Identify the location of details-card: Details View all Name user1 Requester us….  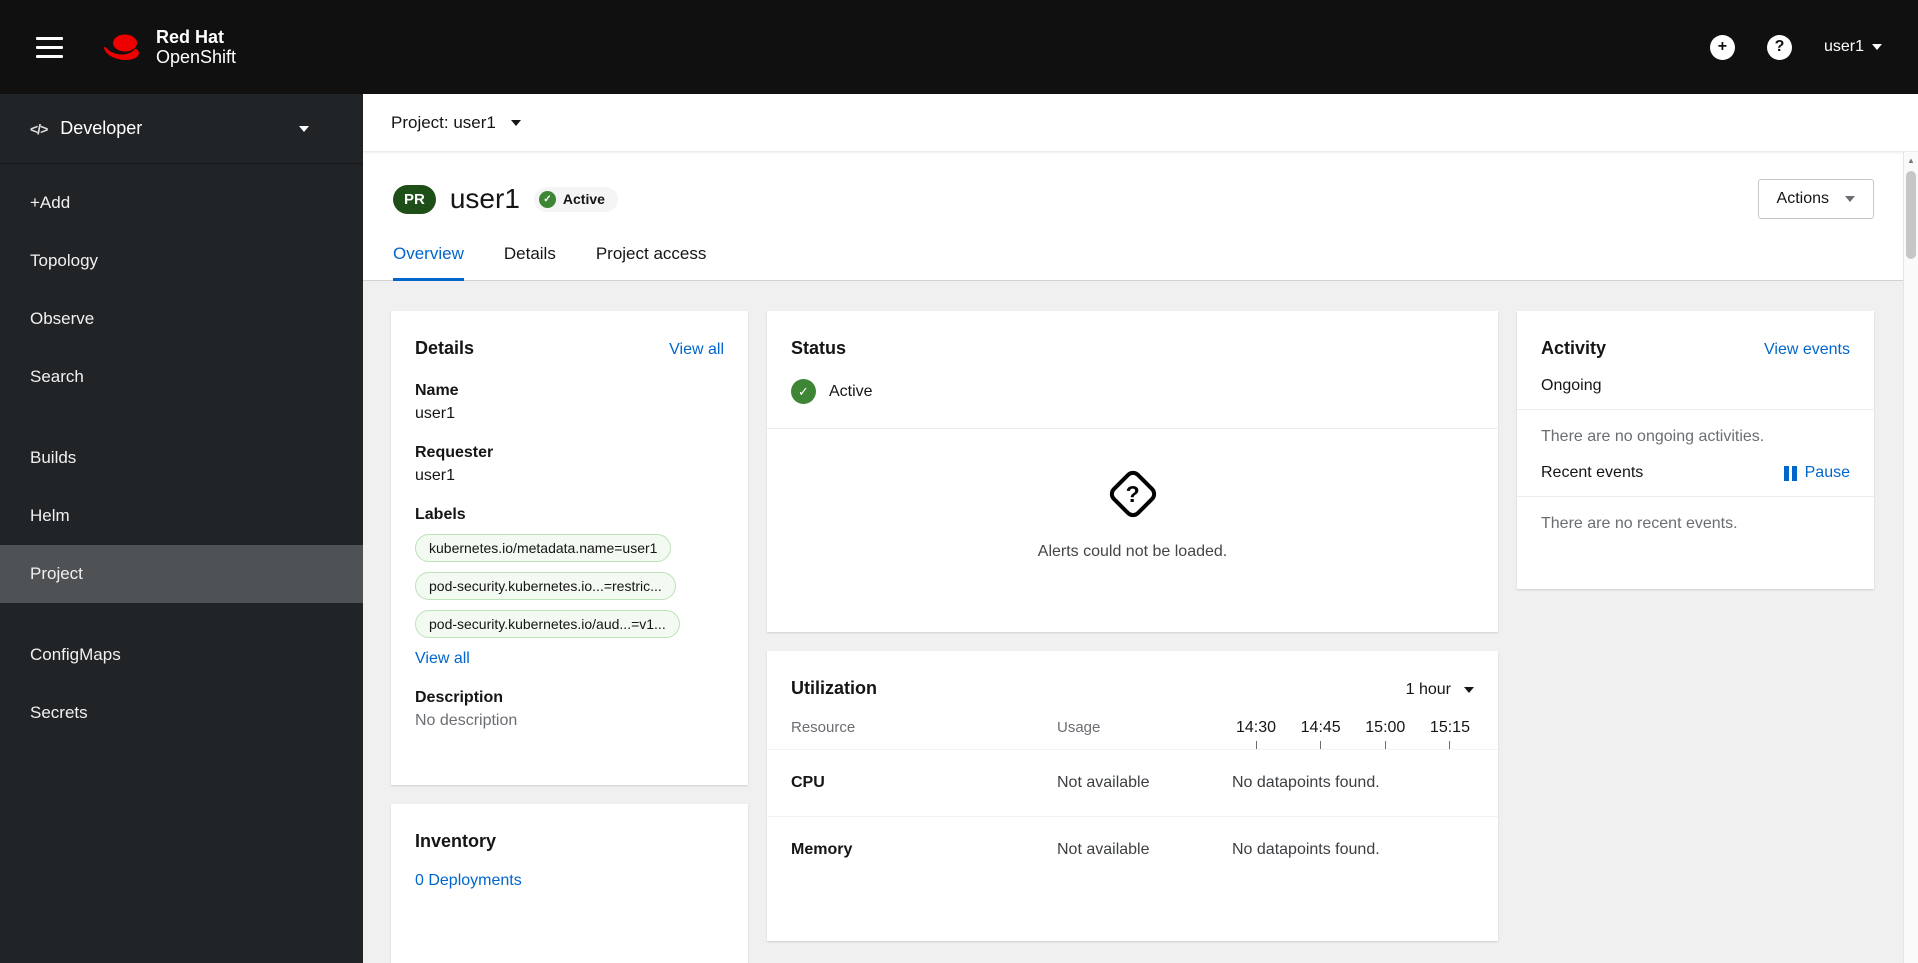
(569, 548).